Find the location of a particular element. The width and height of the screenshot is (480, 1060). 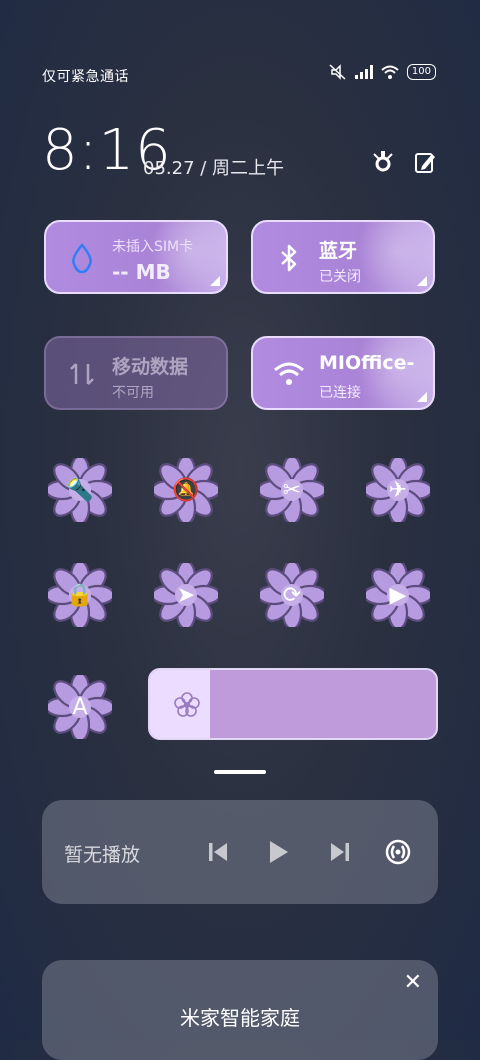

font-a-icon: A is located at coordinates (80, 707).